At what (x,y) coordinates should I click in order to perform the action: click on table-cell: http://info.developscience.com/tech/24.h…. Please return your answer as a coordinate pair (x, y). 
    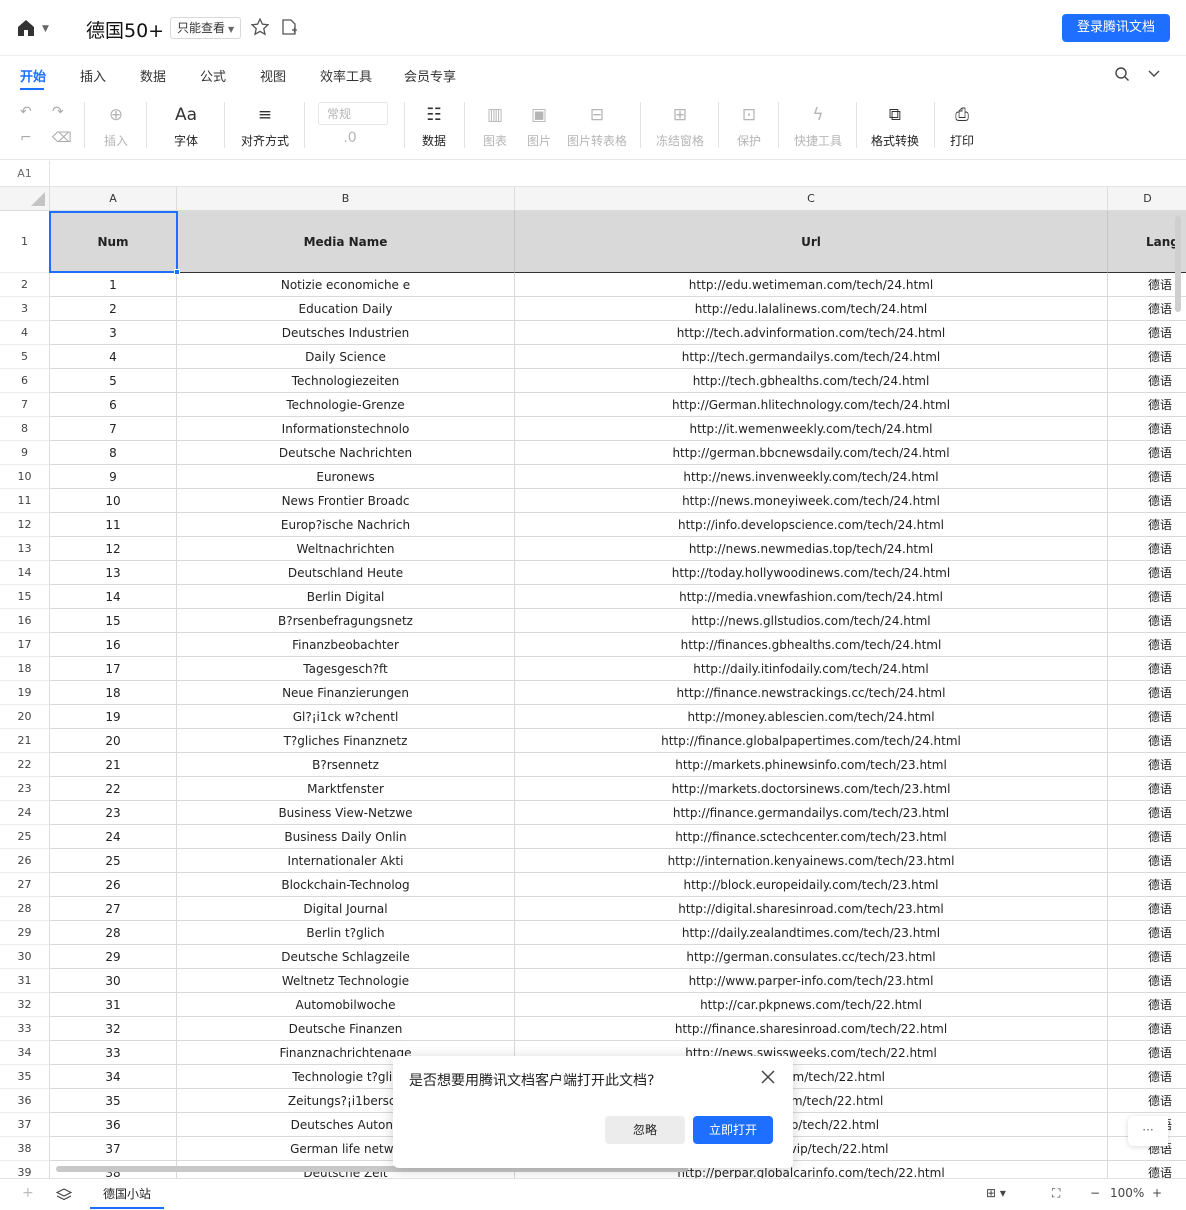
    Looking at the image, I should click on (811, 525).